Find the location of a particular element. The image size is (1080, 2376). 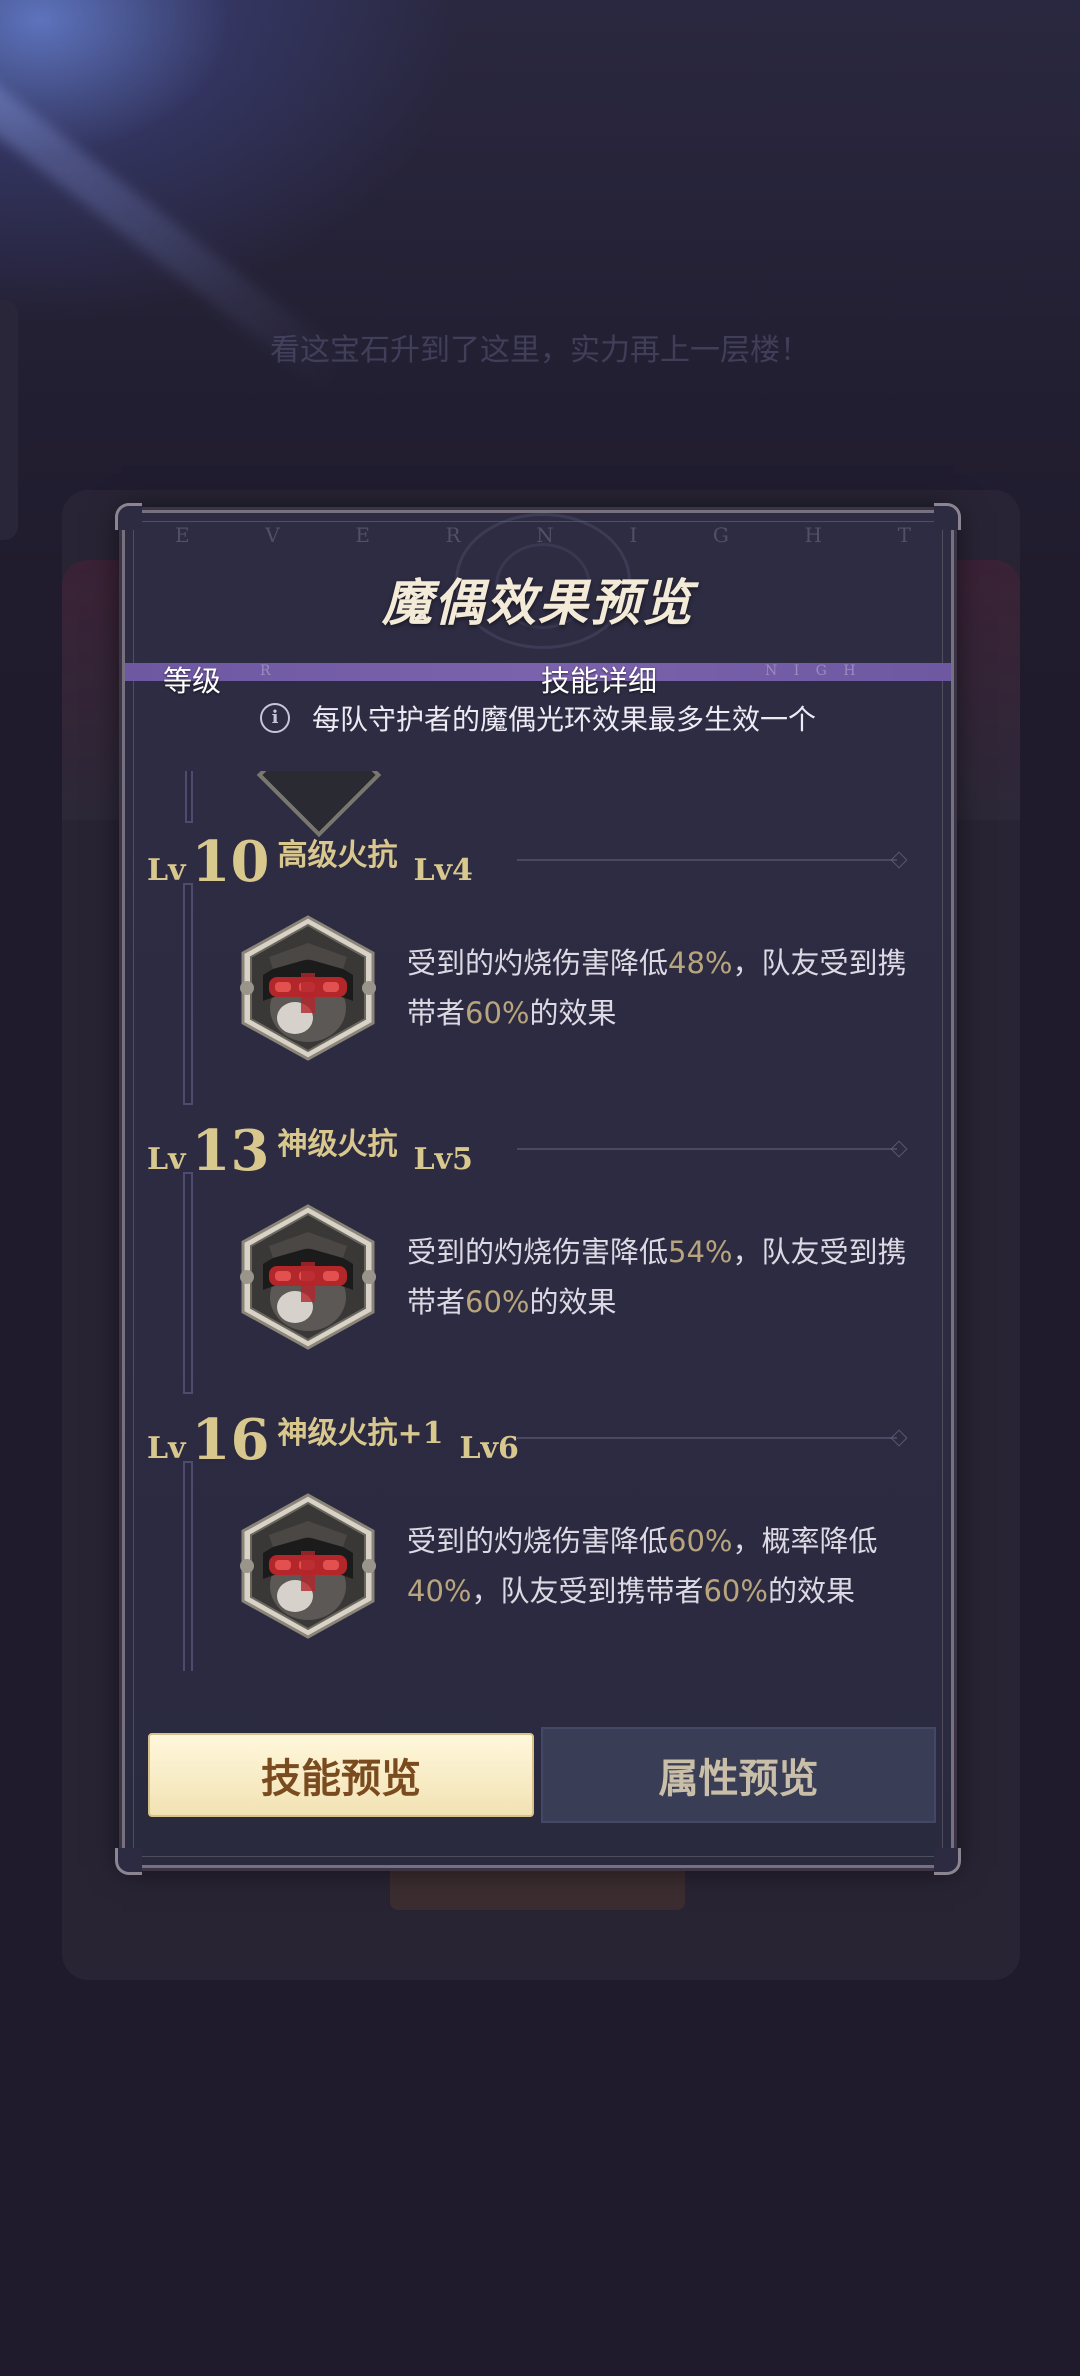

column-skill-detail: 技能详细 is located at coordinates (599, 681).